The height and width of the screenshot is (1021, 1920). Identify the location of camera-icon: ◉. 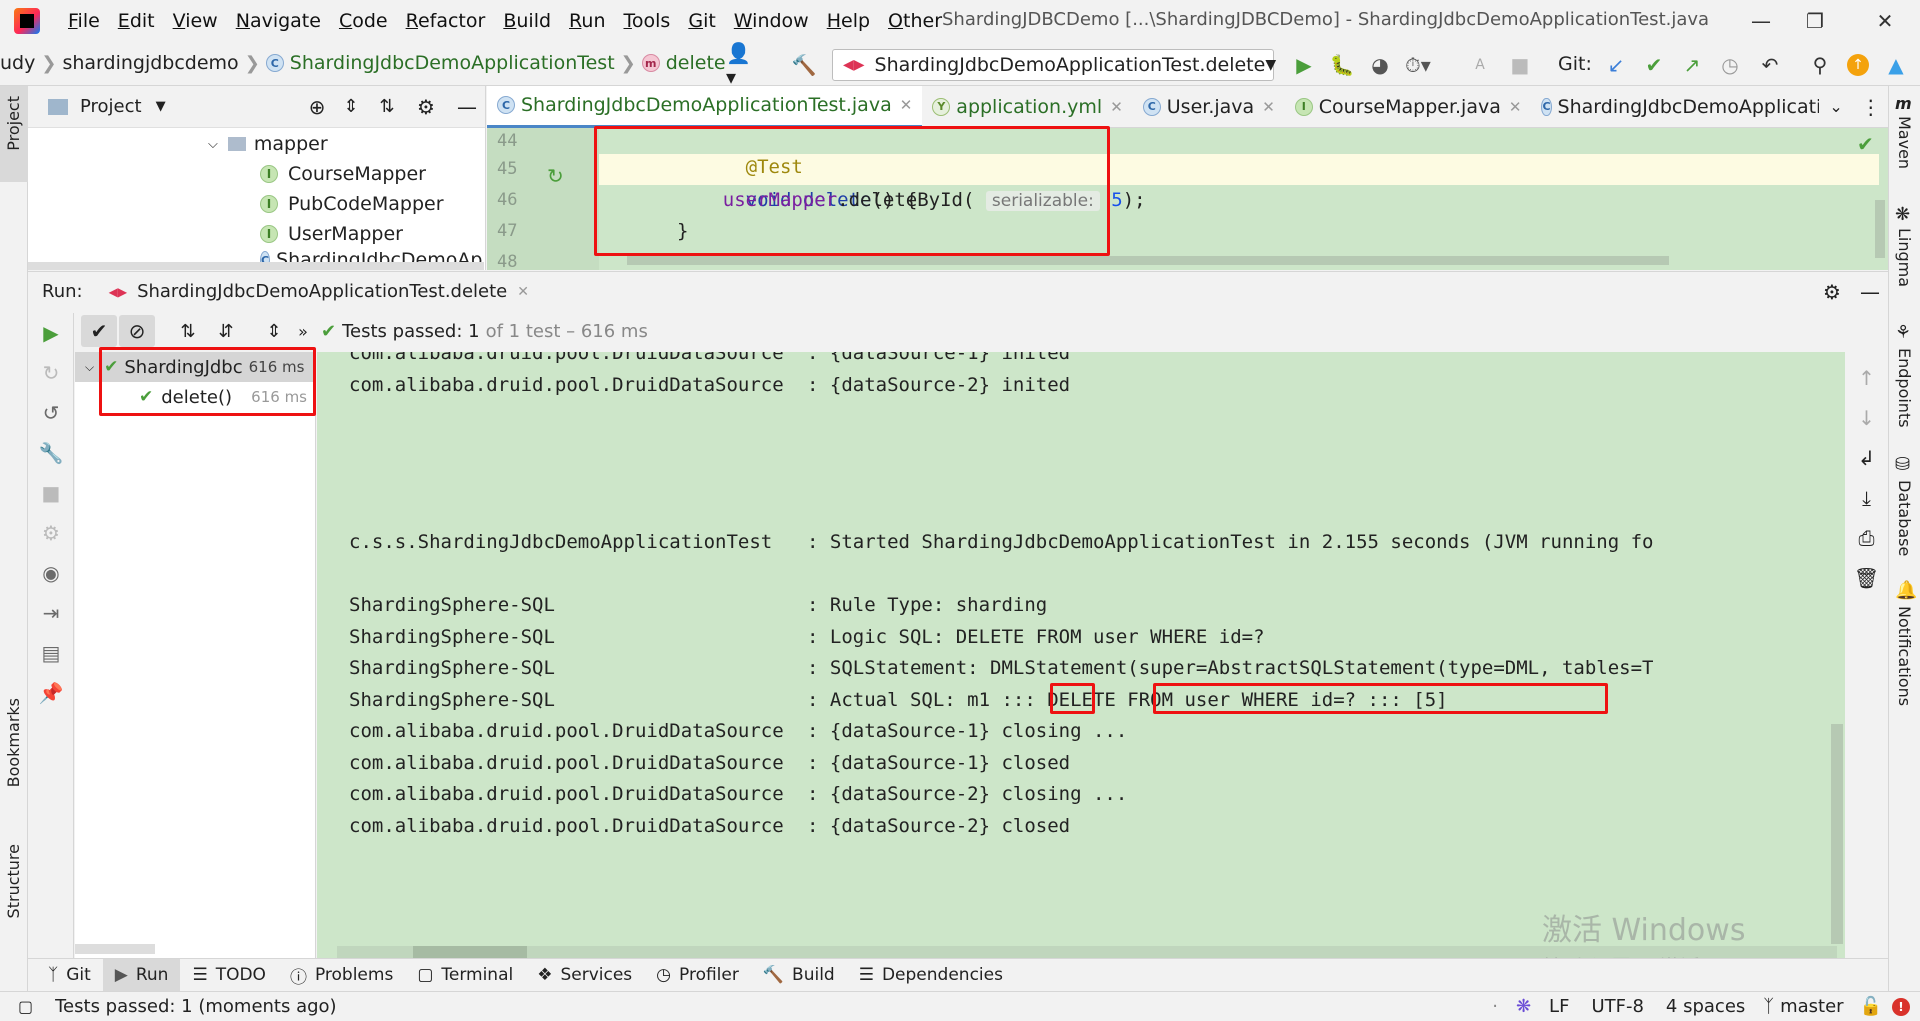
(51, 573).